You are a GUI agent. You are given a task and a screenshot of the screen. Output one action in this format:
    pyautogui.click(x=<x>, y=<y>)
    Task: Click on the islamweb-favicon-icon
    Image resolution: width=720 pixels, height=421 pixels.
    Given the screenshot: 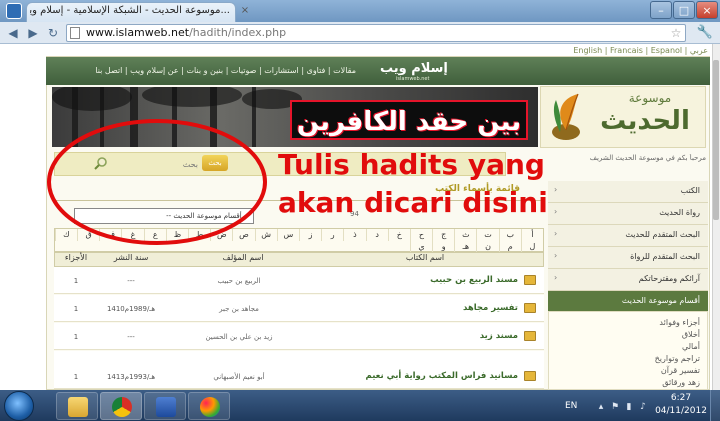 What is the action you would take?
    pyautogui.click(x=14, y=11)
    